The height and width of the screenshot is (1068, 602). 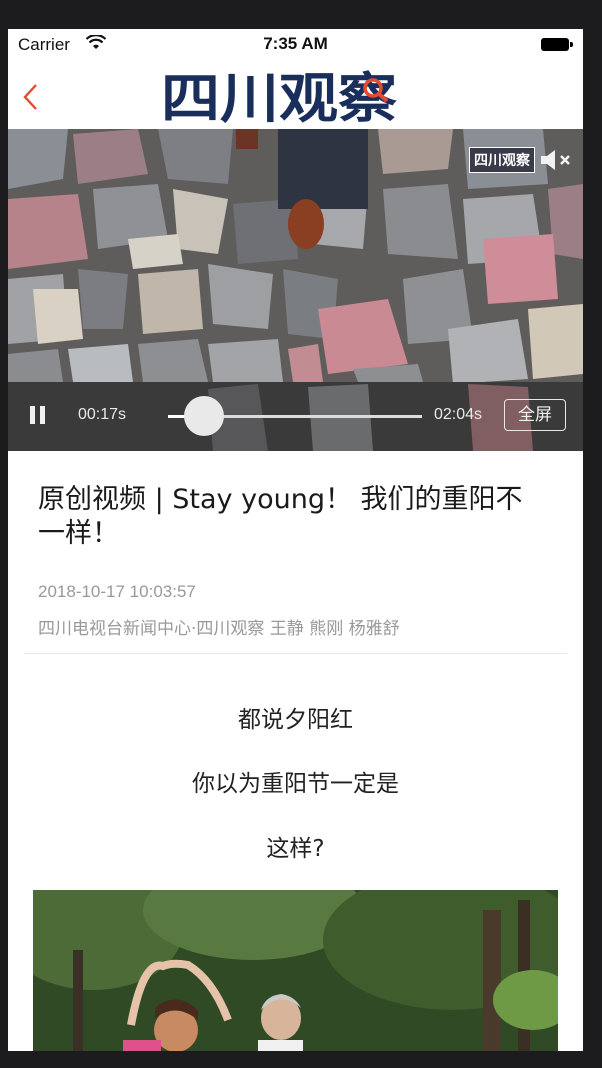 What do you see at coordinates (557, 44) in the screenshot?
I see `battery-icon` at bounding box center [557, 44].